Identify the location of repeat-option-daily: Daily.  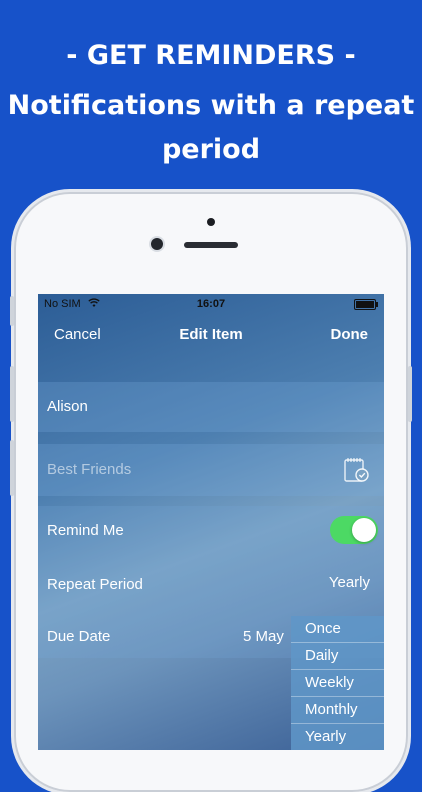
(337, 656).